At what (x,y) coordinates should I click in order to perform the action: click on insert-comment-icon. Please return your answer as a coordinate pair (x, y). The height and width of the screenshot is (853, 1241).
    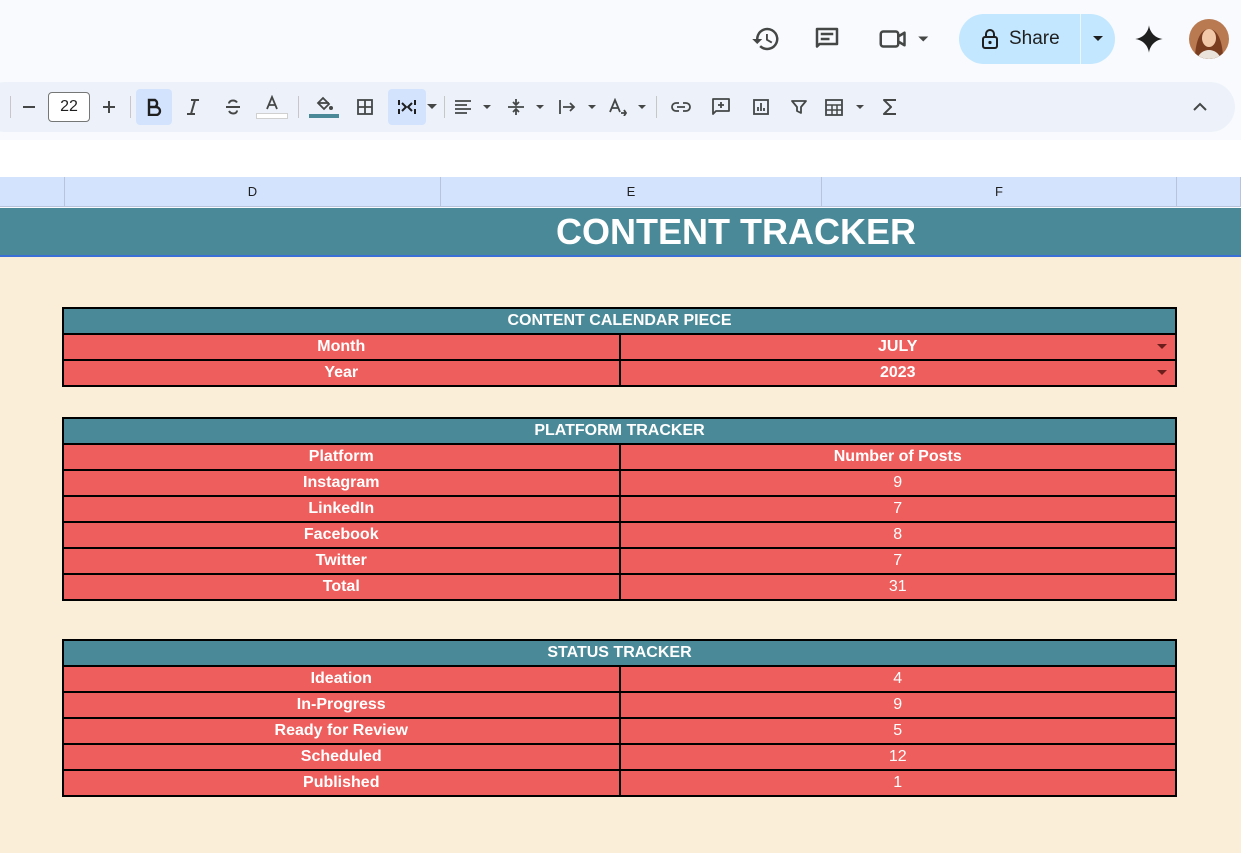
    Looking at the image, I should click on (721, 107).